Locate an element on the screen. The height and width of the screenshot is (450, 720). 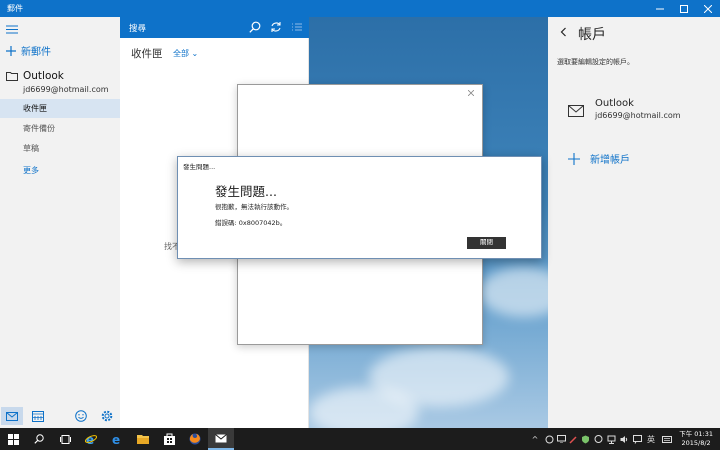
maximize-icon is located at coordinates (684, 8).